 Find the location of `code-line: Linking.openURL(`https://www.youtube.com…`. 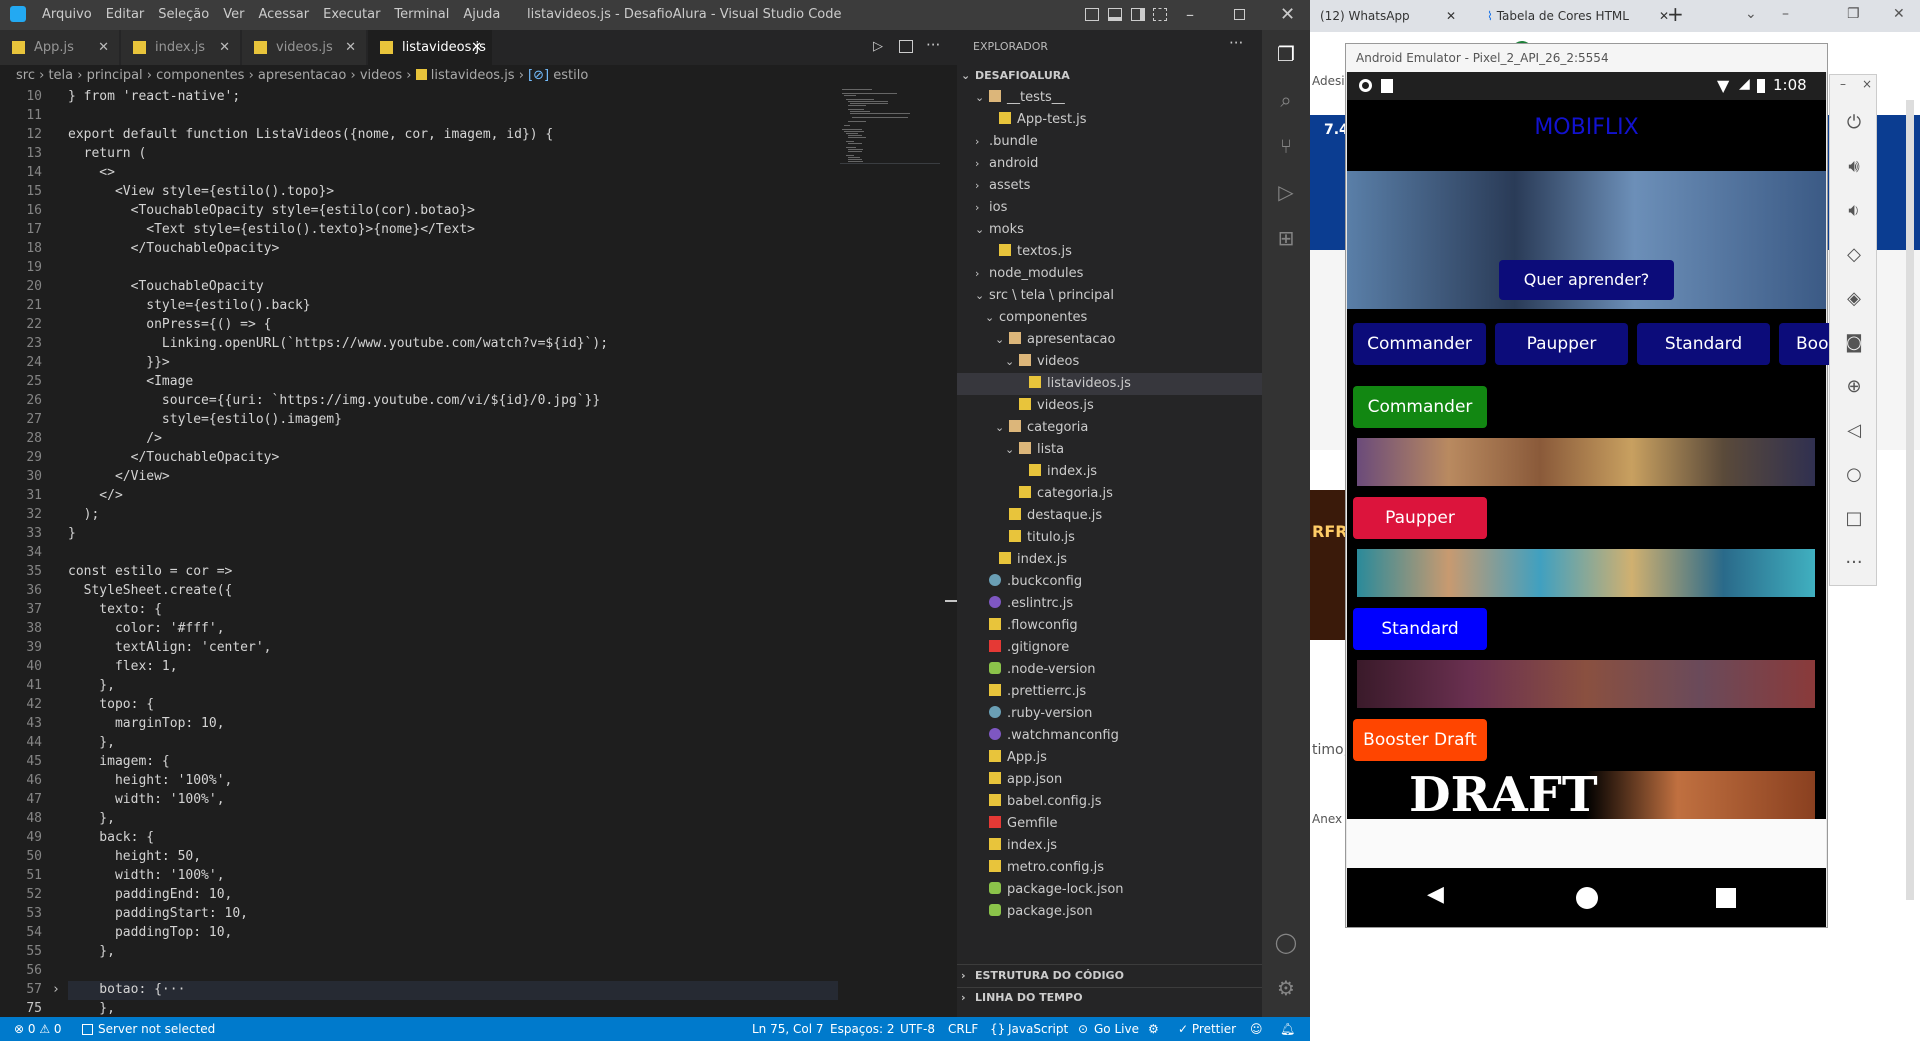

code-line: Linking.openURL(`https://www.youtube.com… is located at coordinates (338, 343).